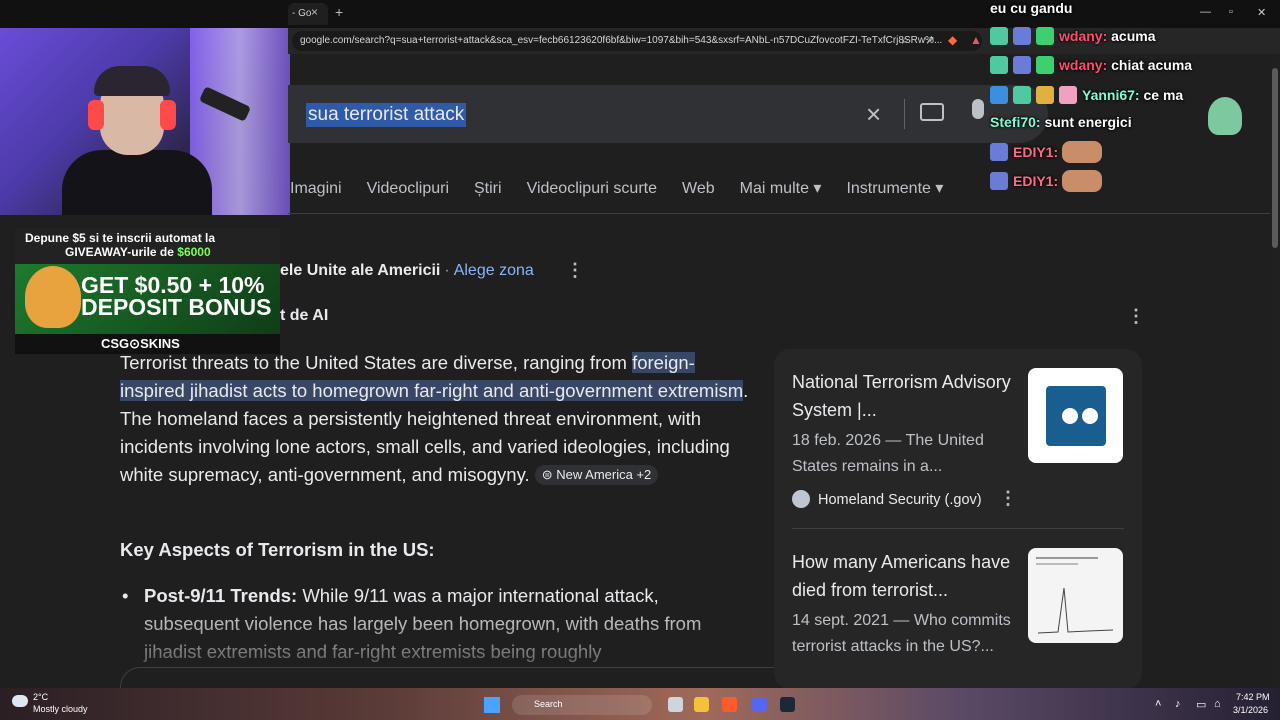 The width and height of the screenshot is (1280, 720). What do you see at coordinates (1008, 498) in the screenshot?
I see `source-menu-icon: ⋮` at bounding box center [1008, 498].